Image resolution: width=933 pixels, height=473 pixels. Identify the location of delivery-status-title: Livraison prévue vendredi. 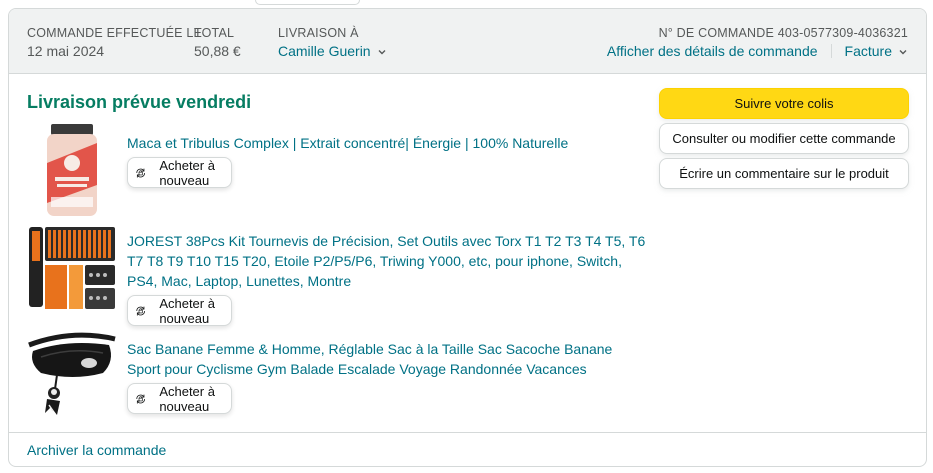
(139, 102).